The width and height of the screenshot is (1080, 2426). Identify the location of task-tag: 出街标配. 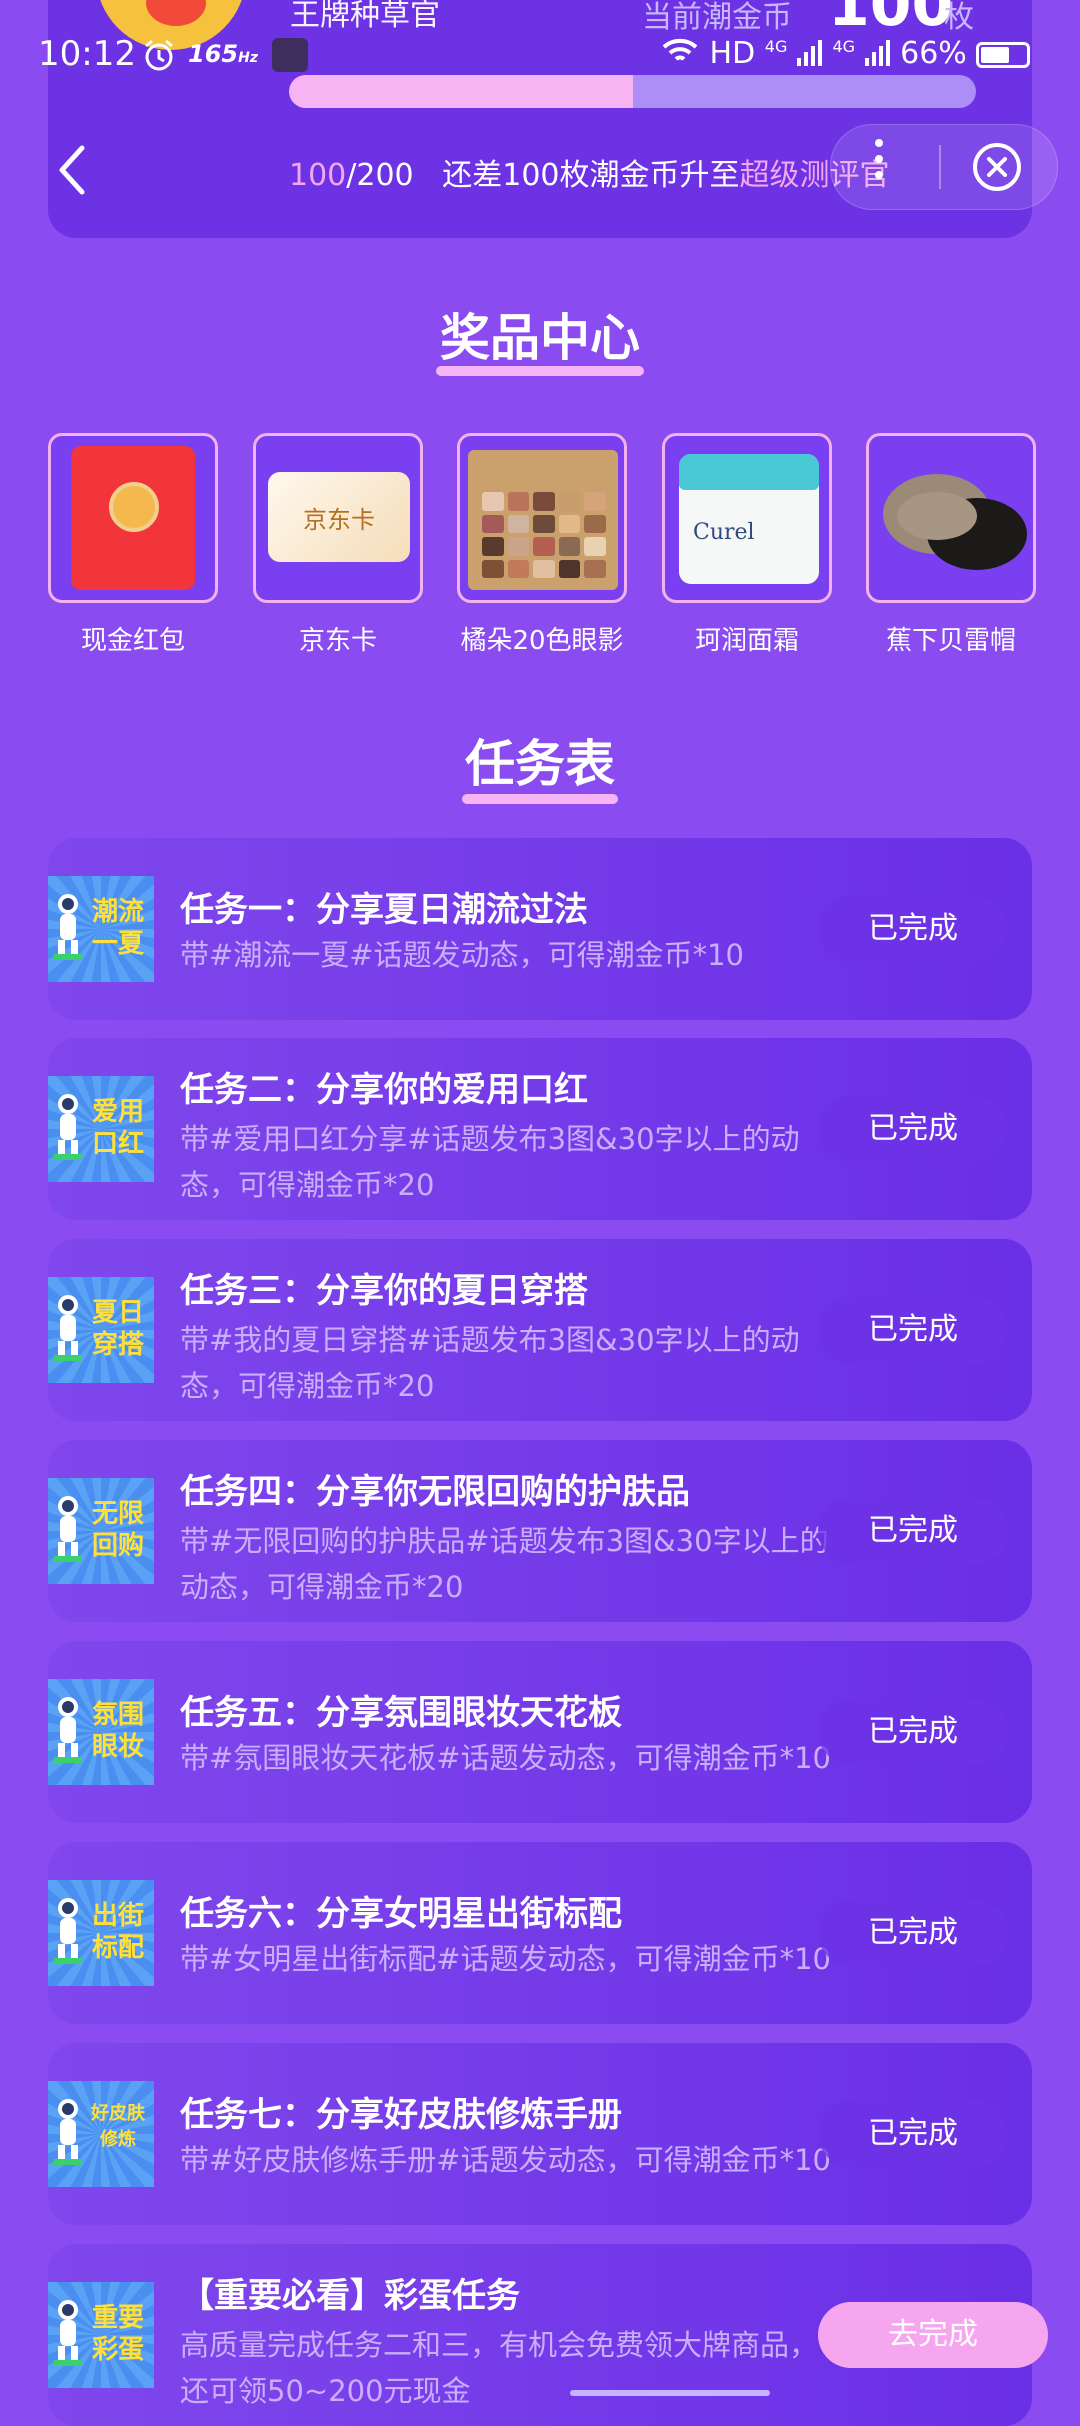
(117, 1932).